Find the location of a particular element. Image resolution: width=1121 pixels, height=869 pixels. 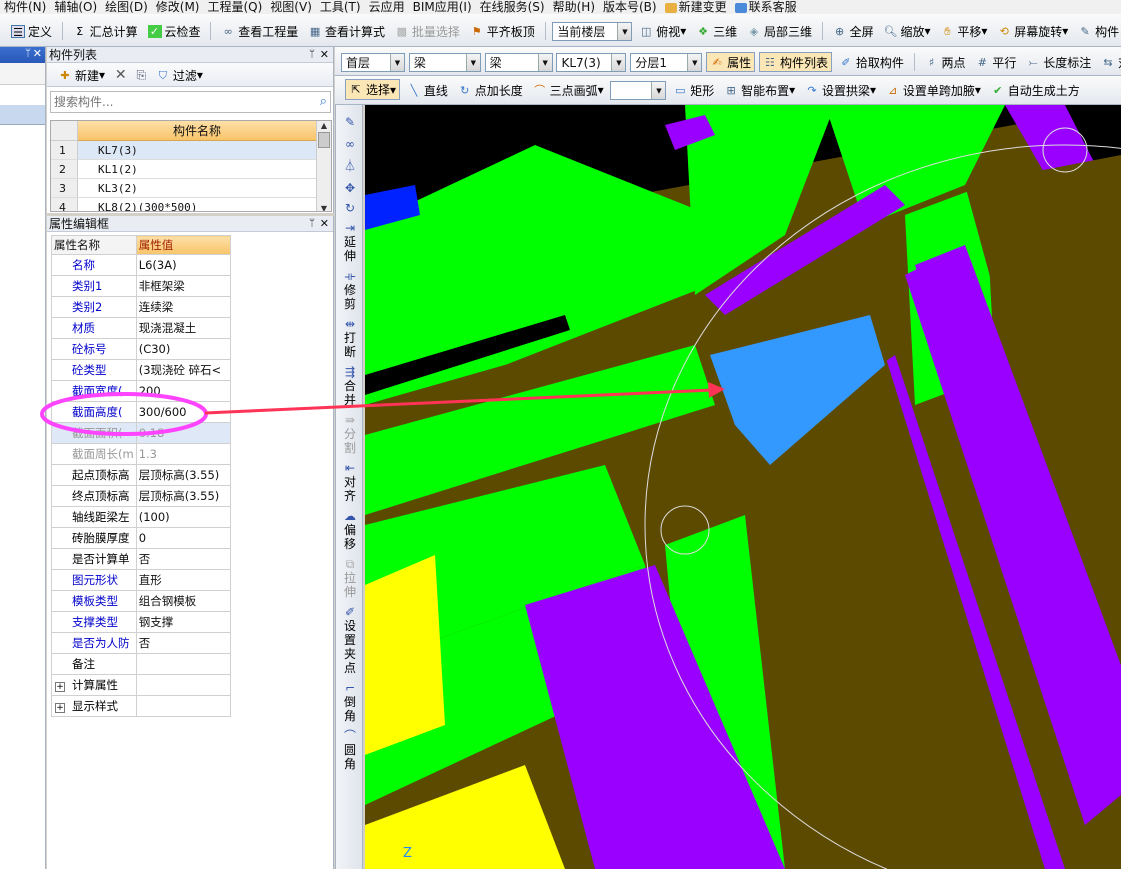

property-value: 1.3 is located at coordinates (183, 454).